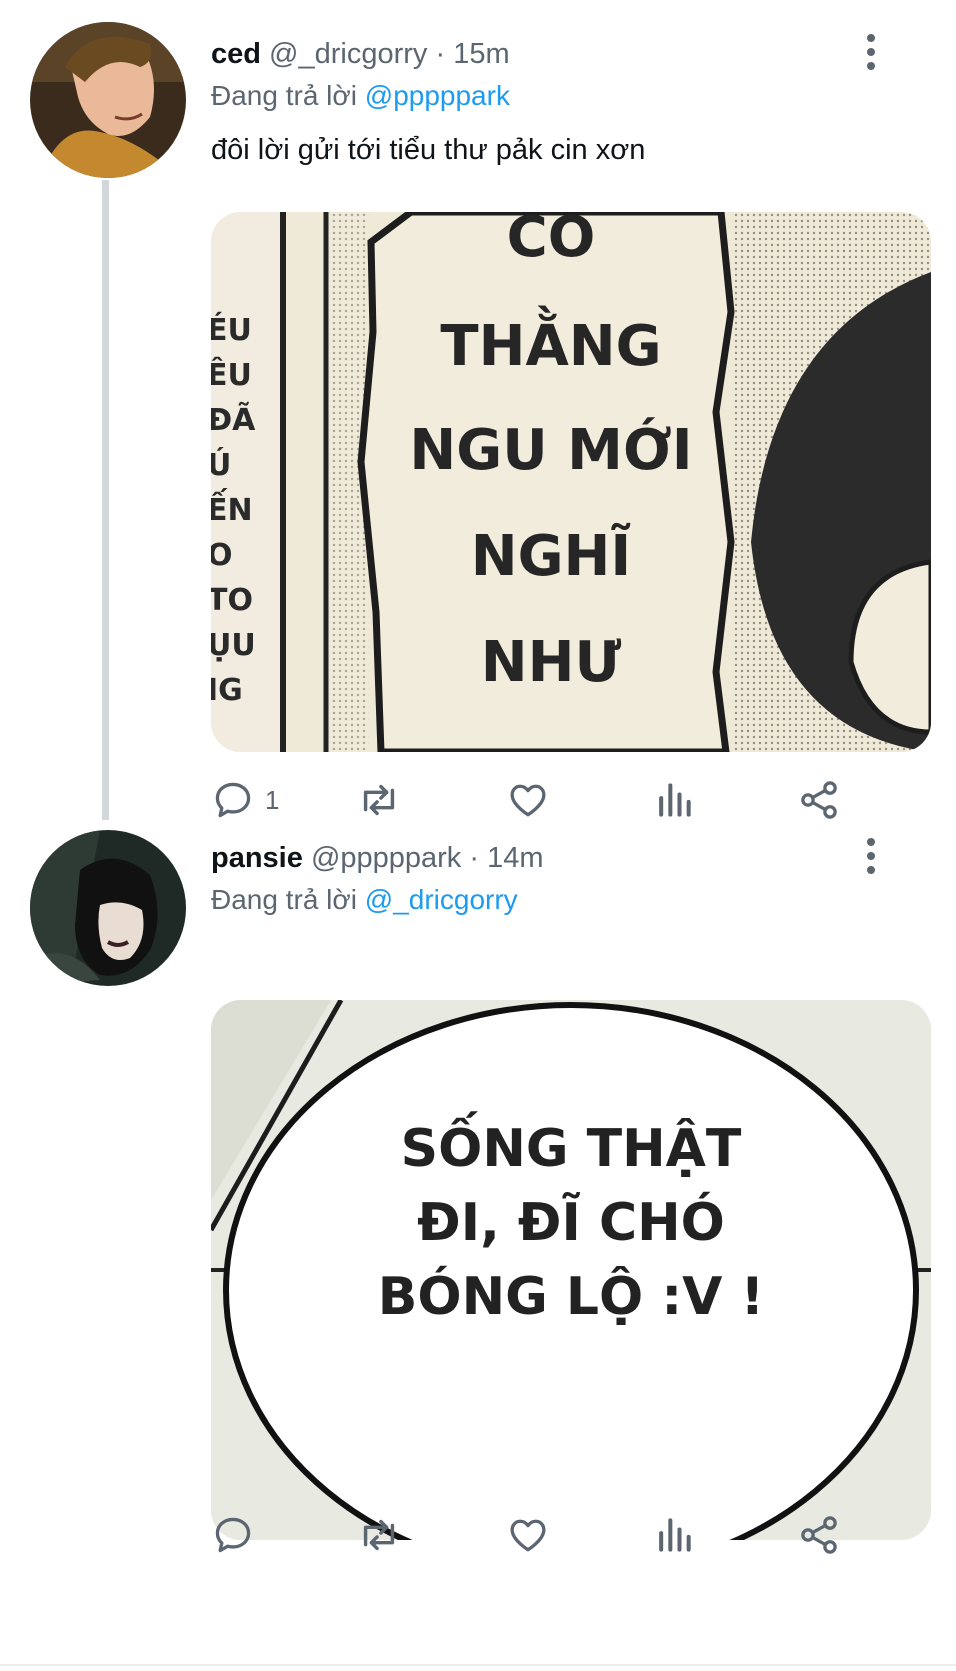  I want to click on display-name: ced, so click(236, 54).